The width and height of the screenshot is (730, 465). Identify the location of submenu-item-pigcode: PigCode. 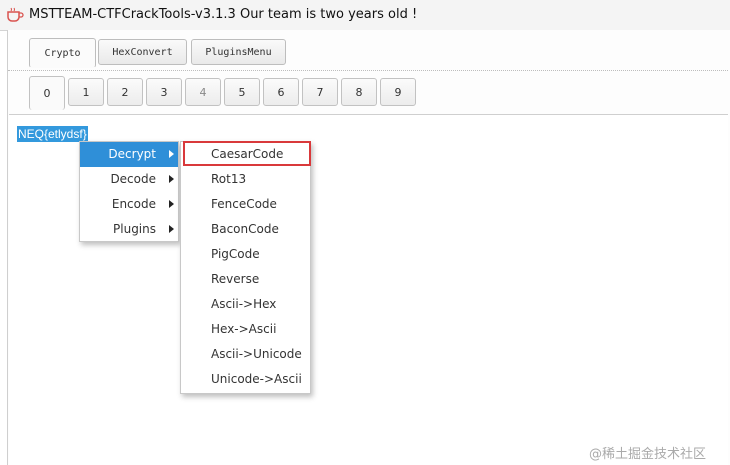
(245, 254).